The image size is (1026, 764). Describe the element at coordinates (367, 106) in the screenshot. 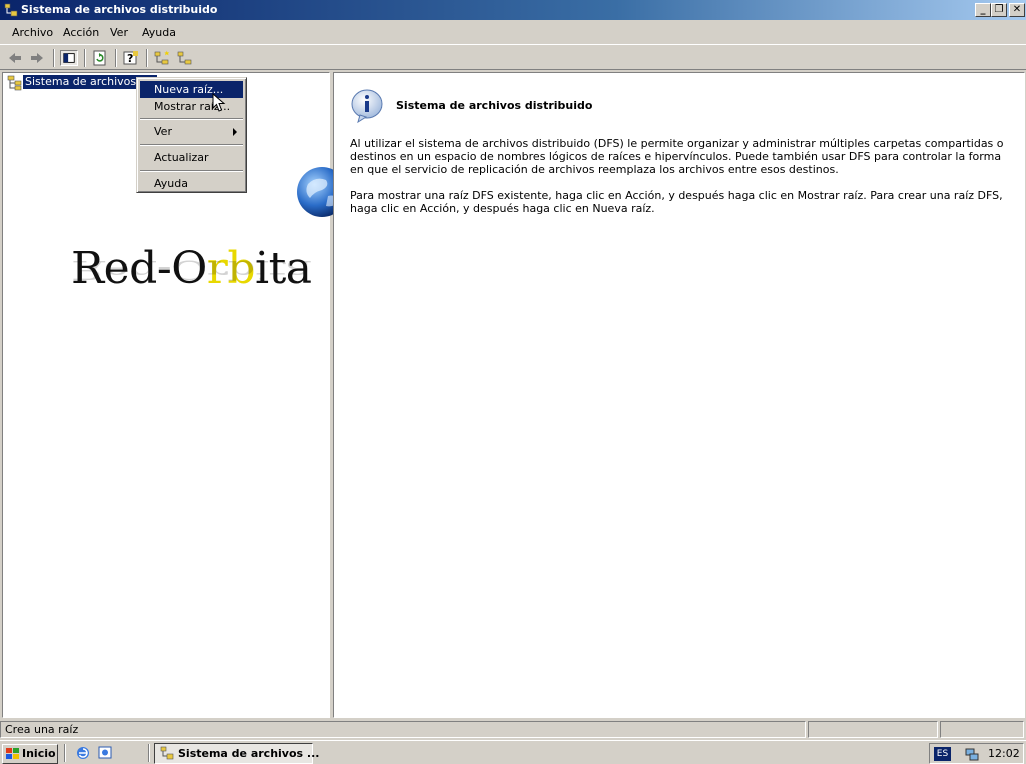

I see `info-icon` at that location.